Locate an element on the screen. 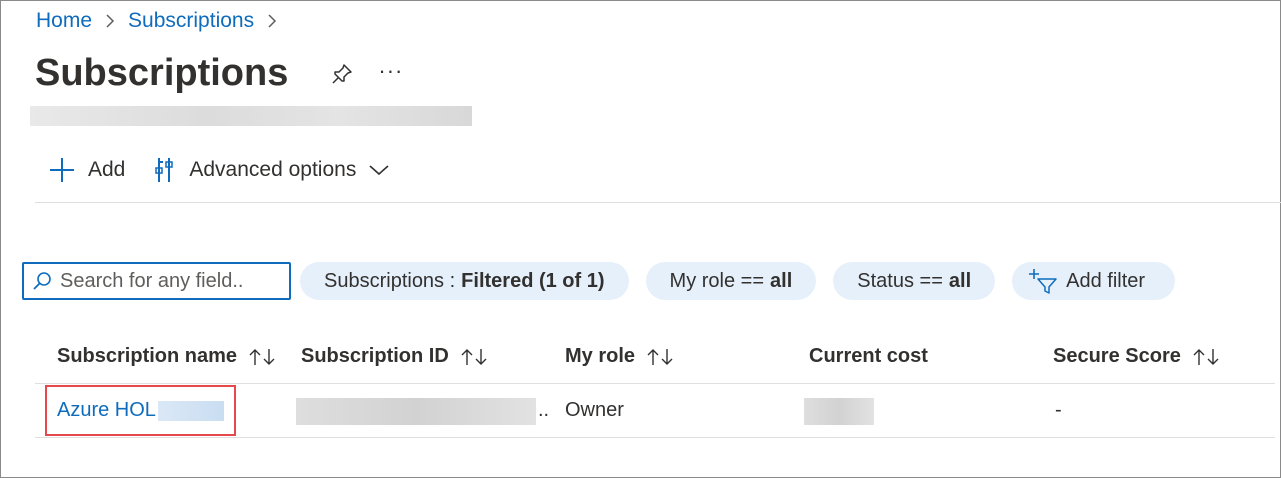 This screenshot has width=1281, height=478. breadcrumb-home: Home is located at coordinates (64, 21).